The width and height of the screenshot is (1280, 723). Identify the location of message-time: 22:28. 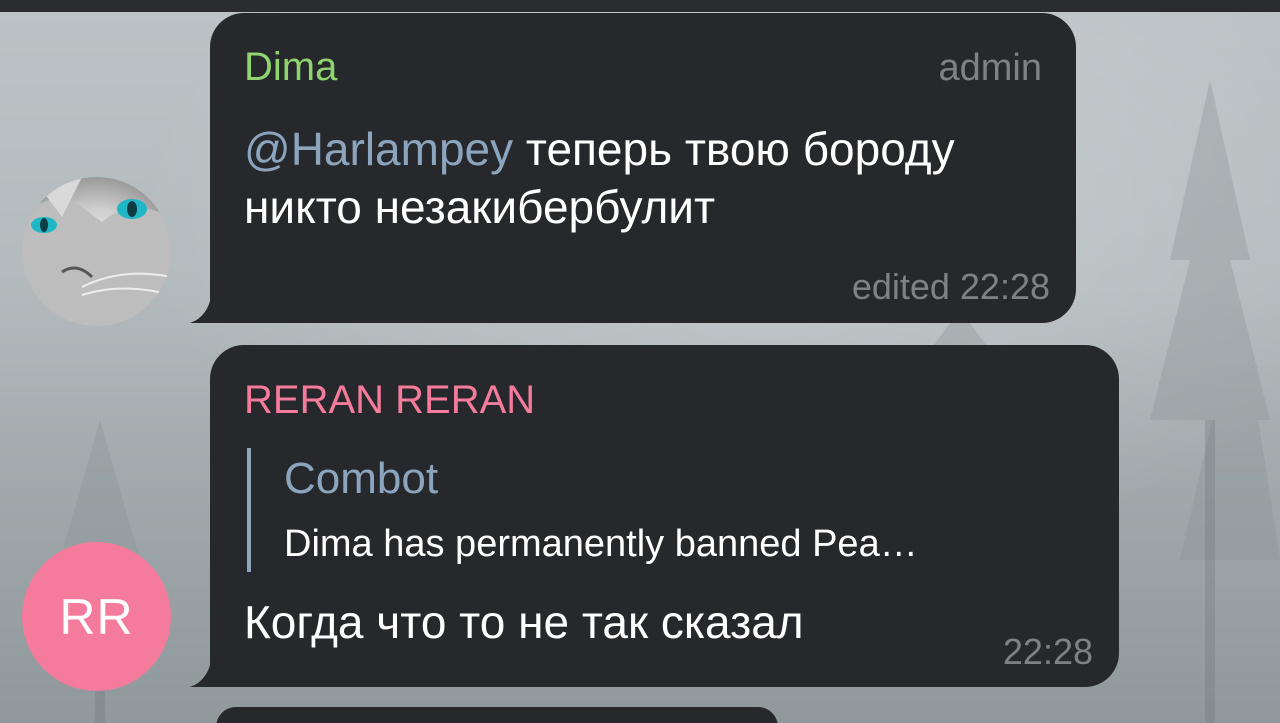
(1047, 651).